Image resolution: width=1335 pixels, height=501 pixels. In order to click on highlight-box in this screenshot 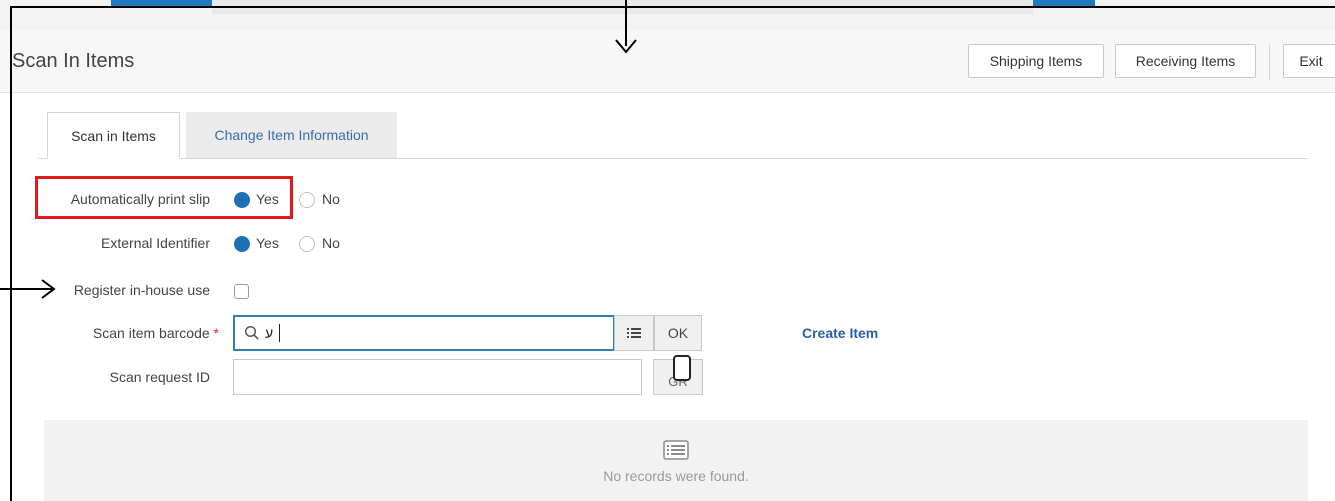, I will do `click(164, 197)`.